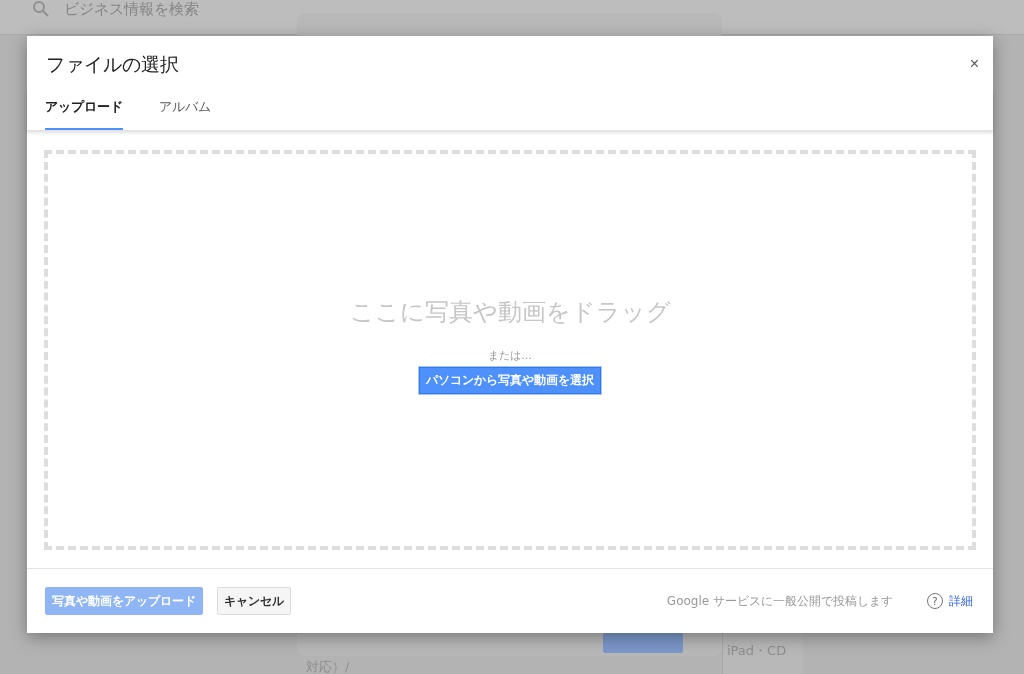 The height and width of the screenshot is (674, 1024). I want to click on tab: アルバム, so click(185, 111).